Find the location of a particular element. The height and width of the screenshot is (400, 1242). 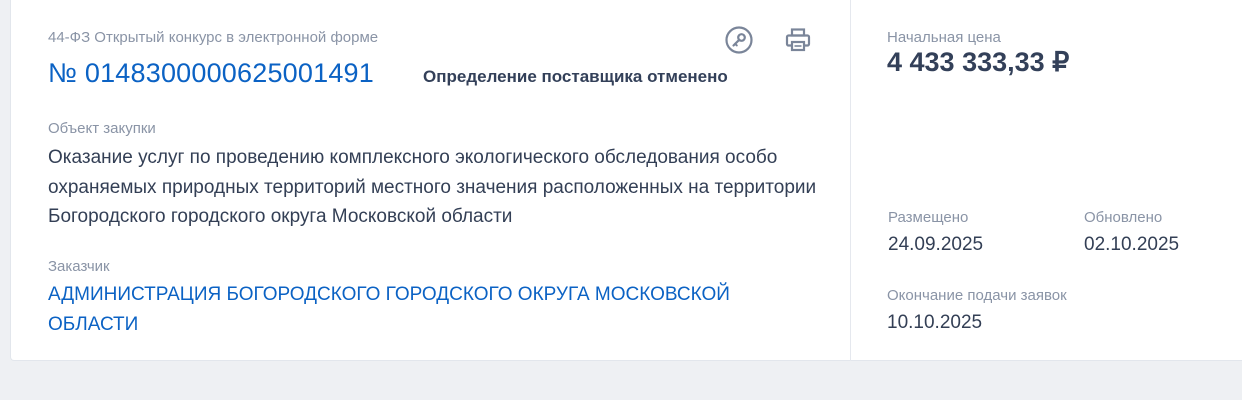

card-divider is located at coordinates (850, 180).